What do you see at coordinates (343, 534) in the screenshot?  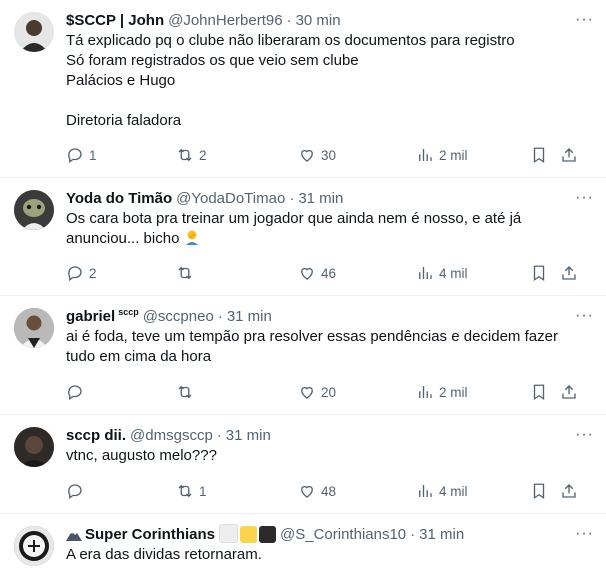 I see `author-handle: @S_Corinthians10` at bounding box center [343, 534].